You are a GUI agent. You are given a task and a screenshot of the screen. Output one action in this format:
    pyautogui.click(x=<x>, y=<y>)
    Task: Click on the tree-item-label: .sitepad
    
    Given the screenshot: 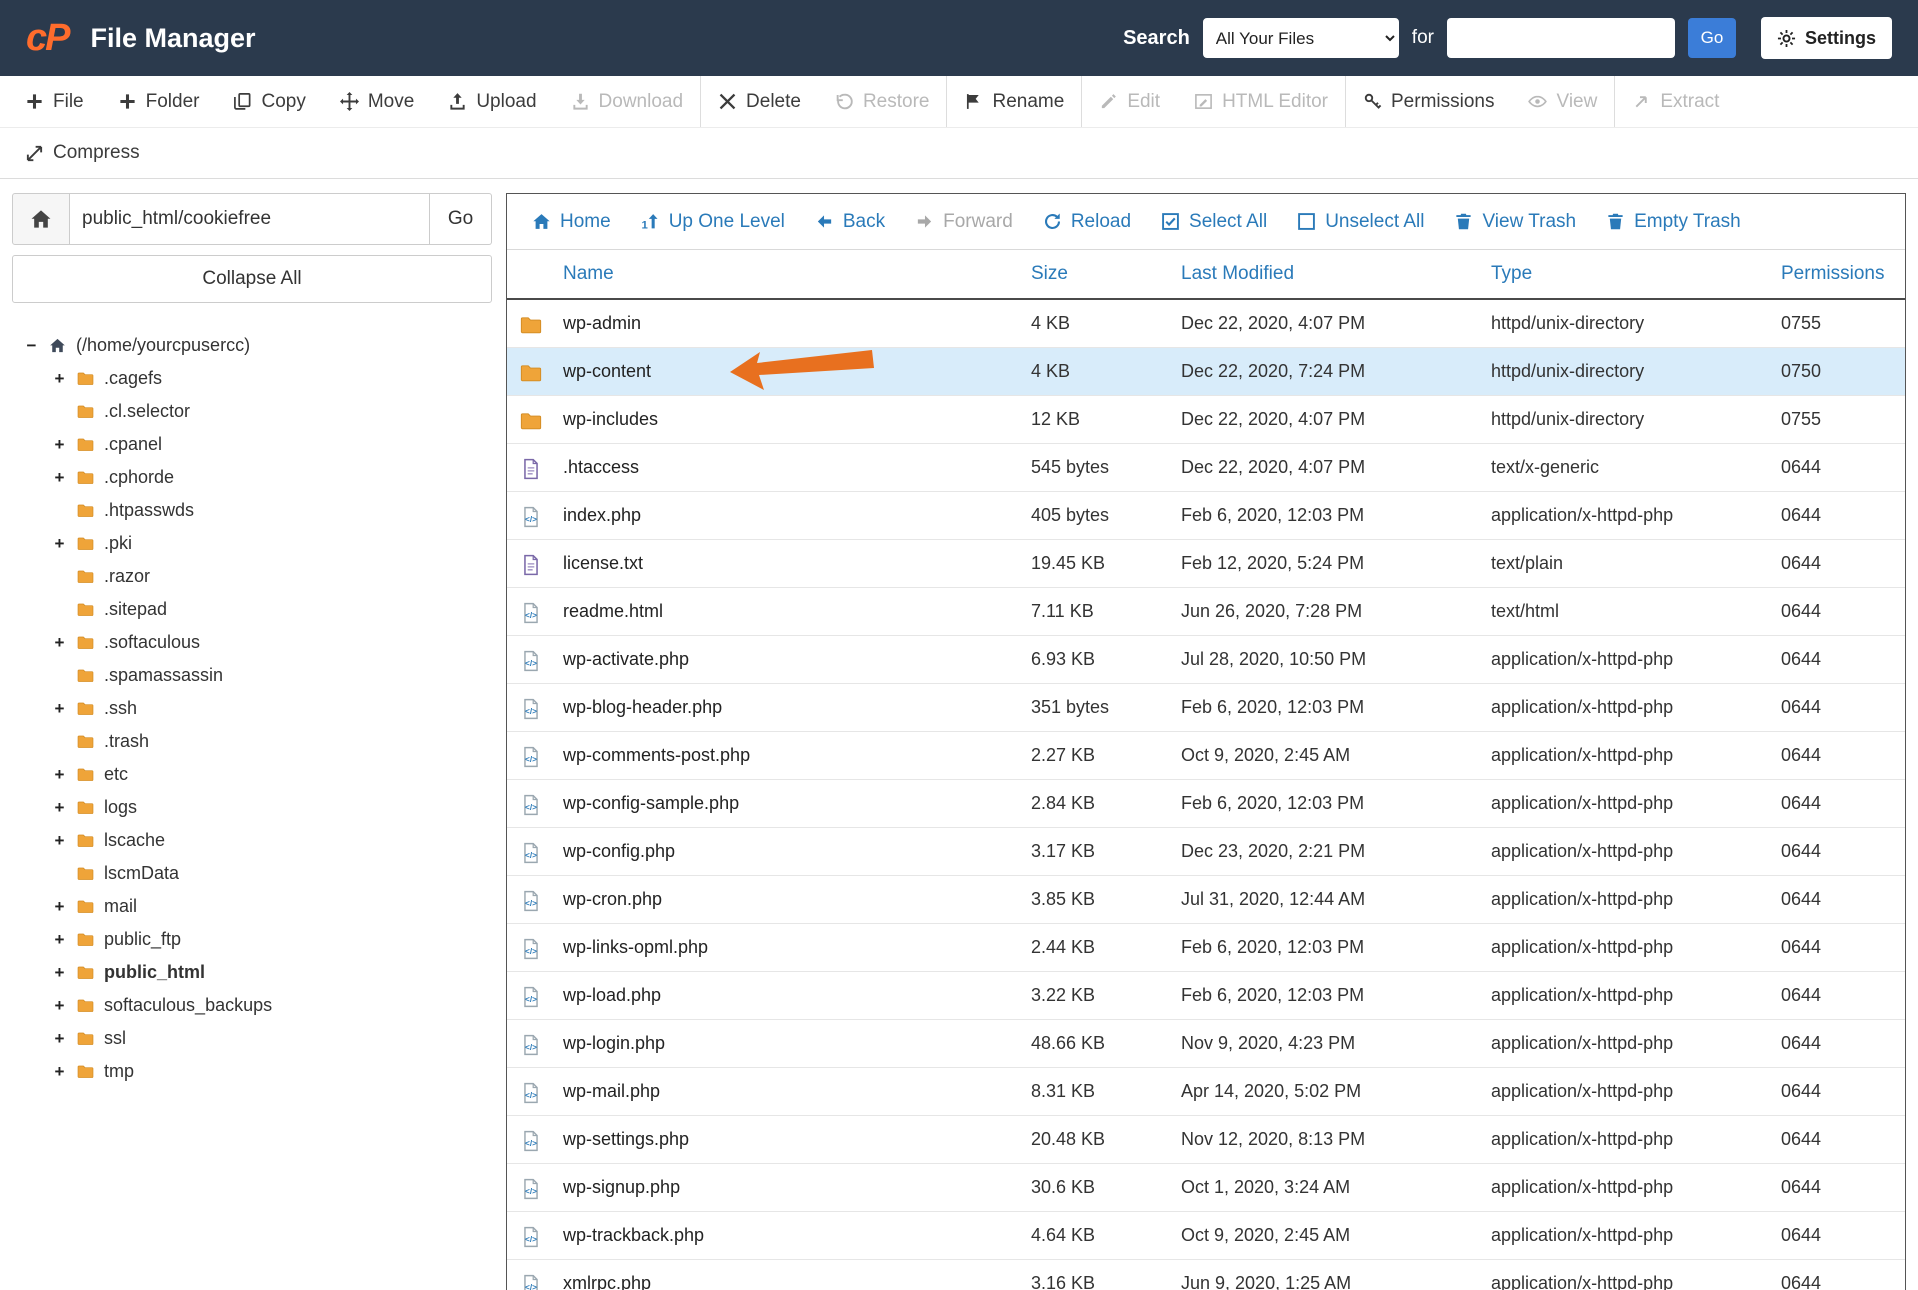 What is the action you would take?
    pyautogui.click(x=135, y=609)
    